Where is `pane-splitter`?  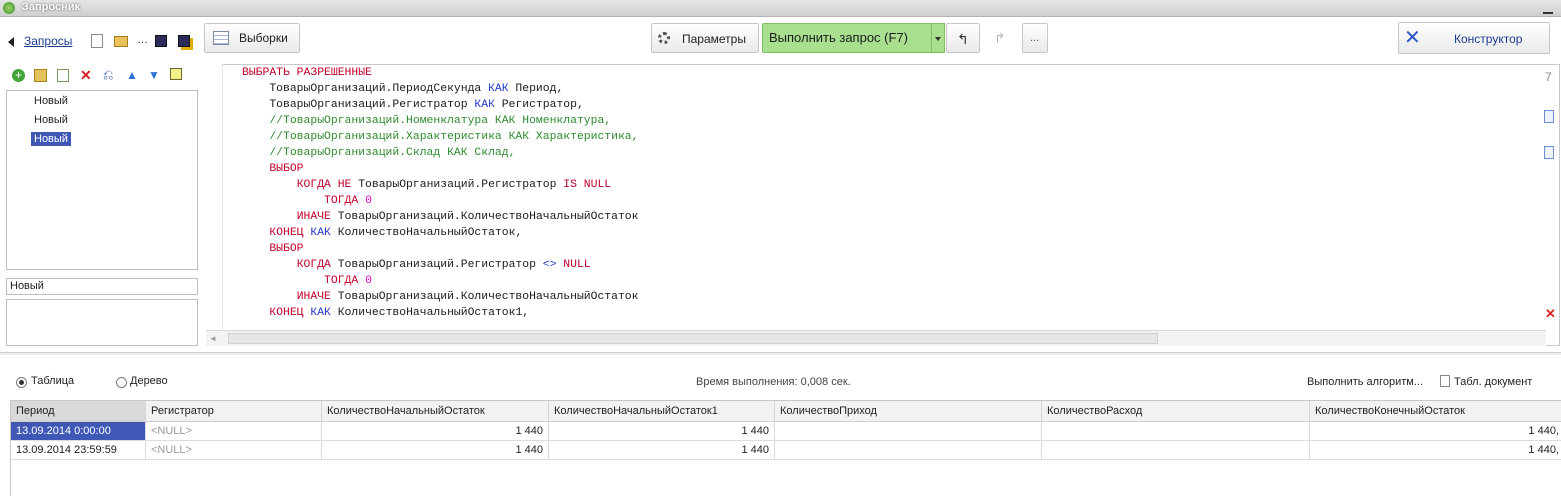
pane-splitter is located at coordinates (780, 353).